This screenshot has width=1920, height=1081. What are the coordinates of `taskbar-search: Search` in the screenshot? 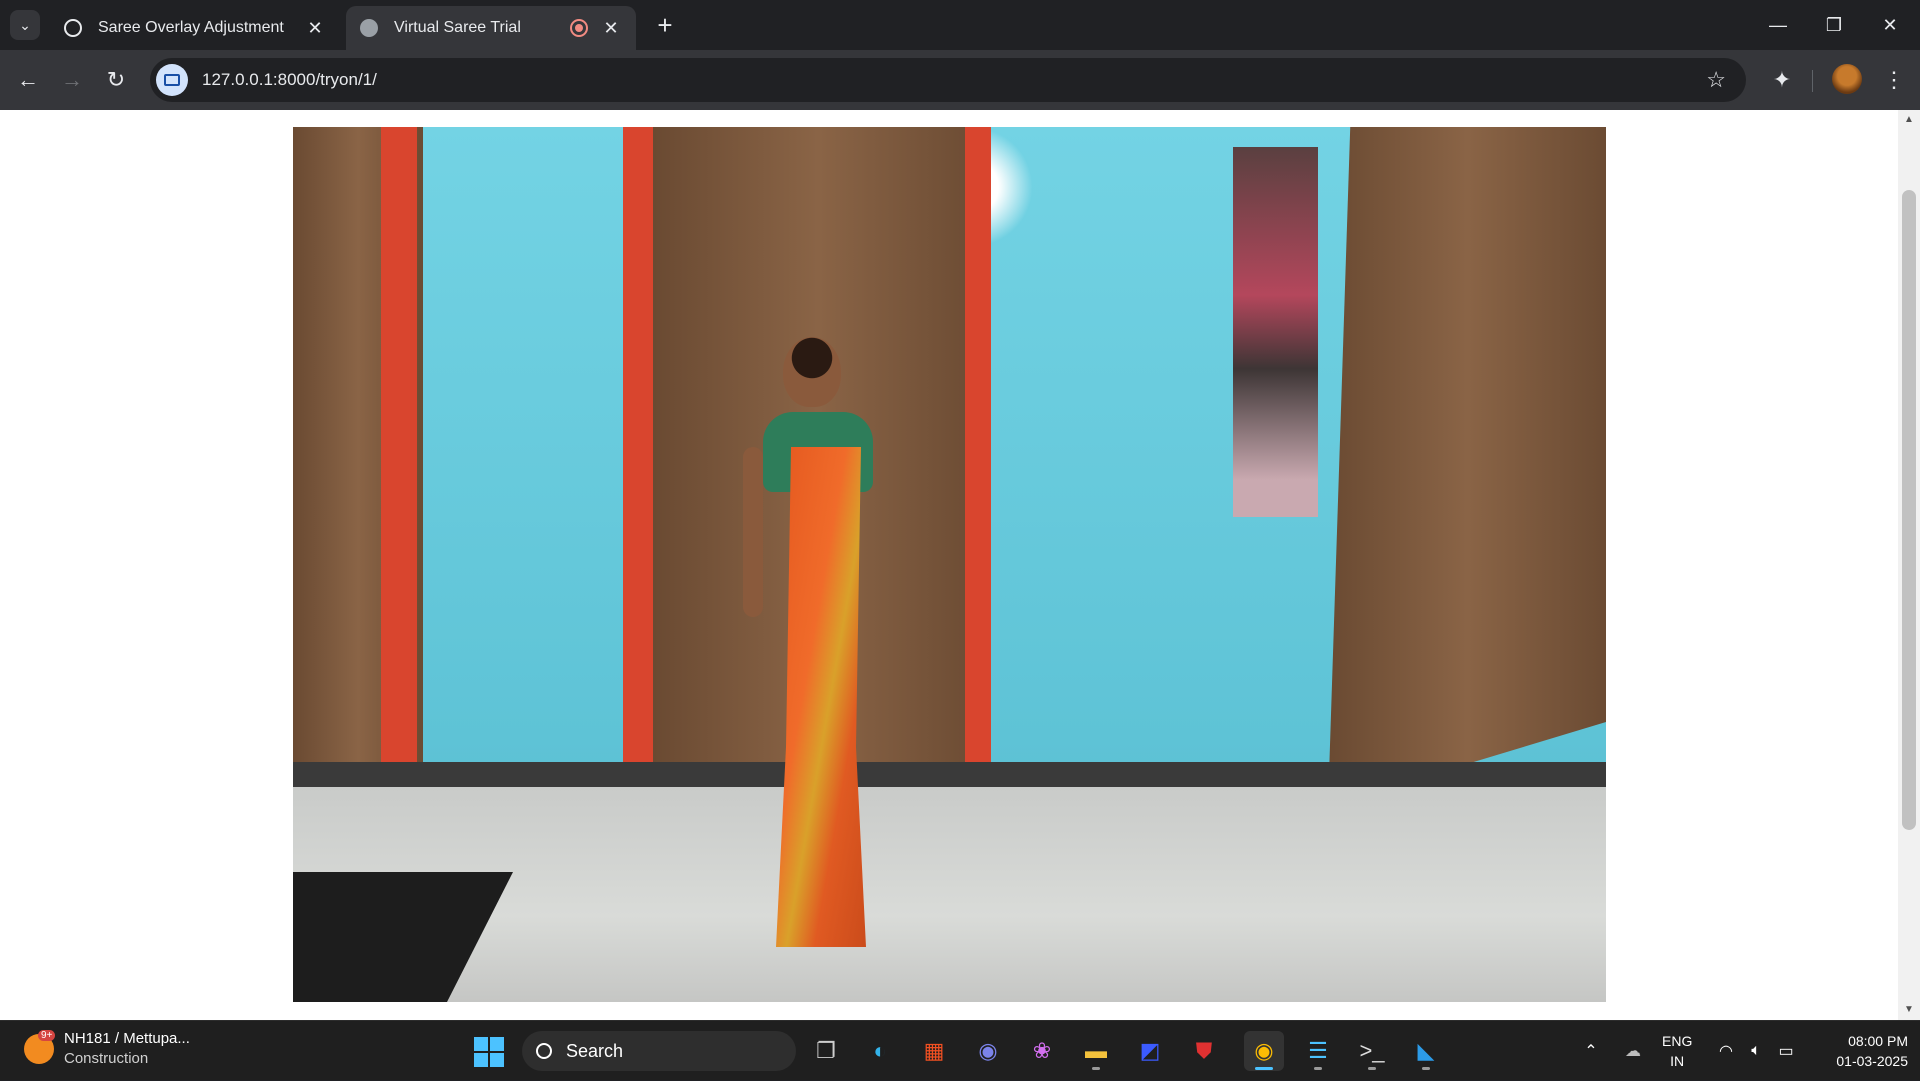 It's located at (659, 1051).